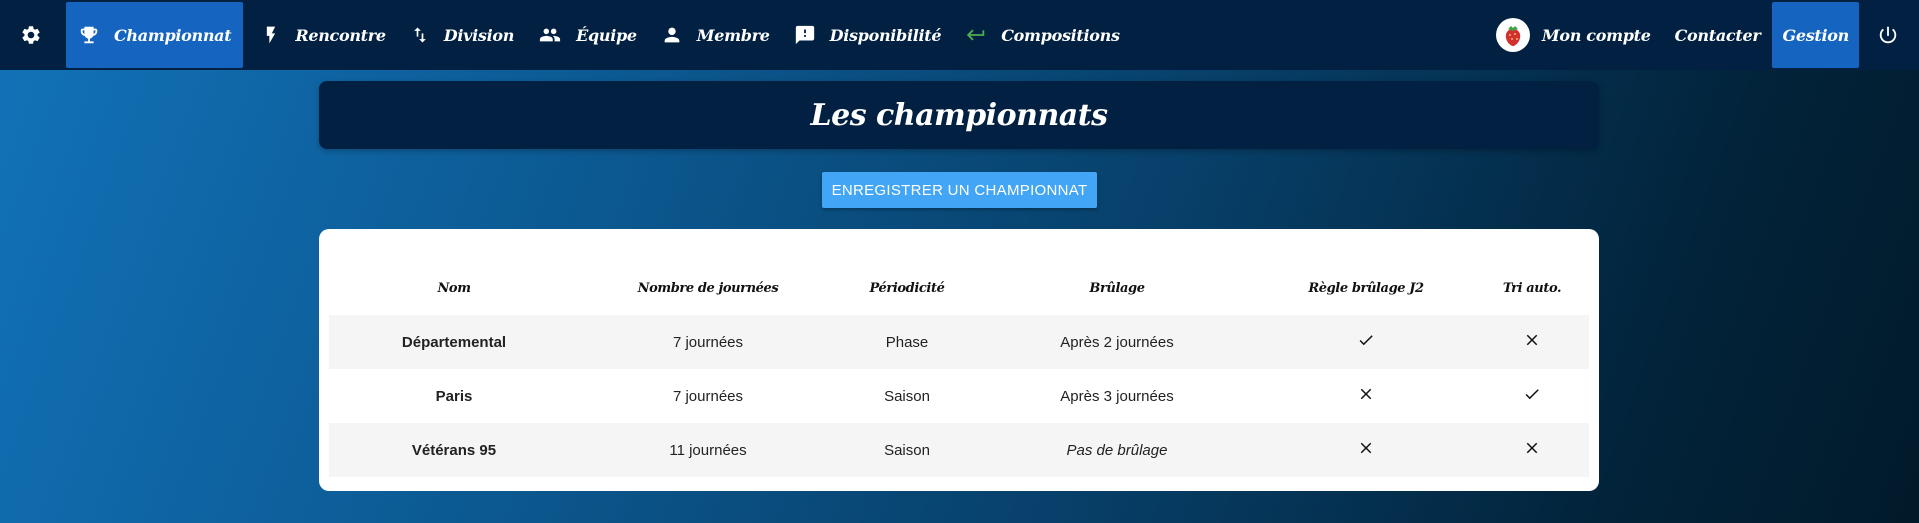  I want to click on cell-brulage: Pas de brûlage, so click(1117, 450).